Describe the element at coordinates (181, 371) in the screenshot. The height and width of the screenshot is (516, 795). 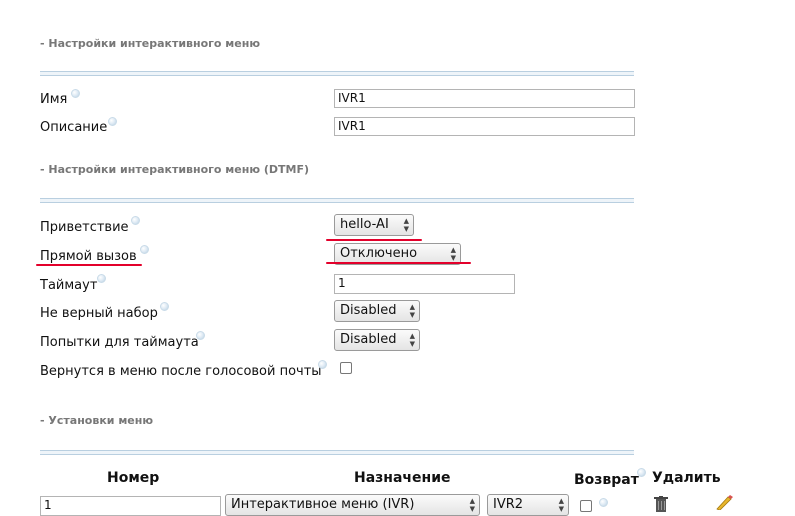
I see `return-after-voicemail-label: Вернутся в меню после голосовой почты` at that location.